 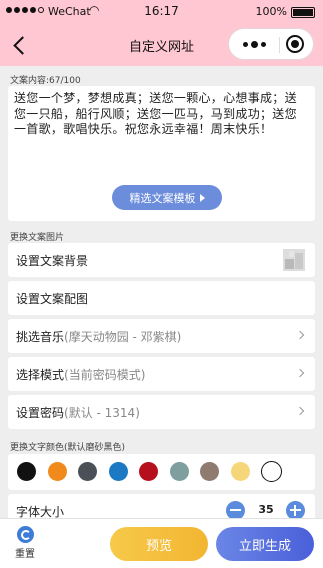 I want to click on pick-music-row: 挑选音乐 (摩天动物园 - 邓紫棋), so click(x=161, y=336).